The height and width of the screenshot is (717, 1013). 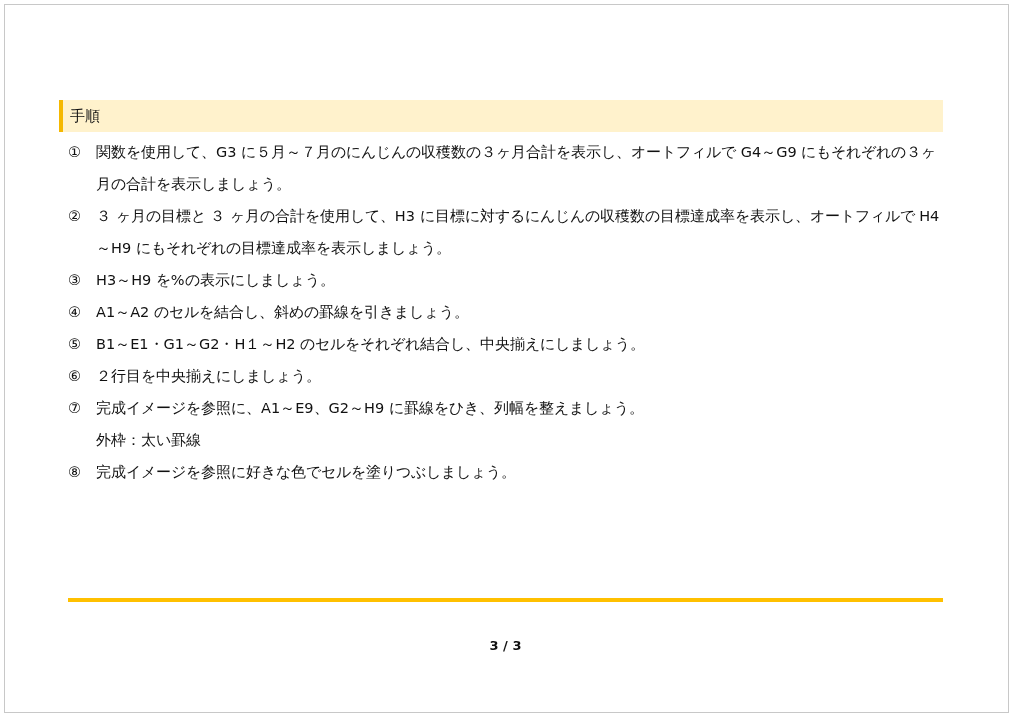 What do you see at coordinates (283, 312) in the screenshot?
I see `step-text: A1～A2 のセルを結合し、斜めの罫線を引きましょう。` at bounding box center [283, 312].